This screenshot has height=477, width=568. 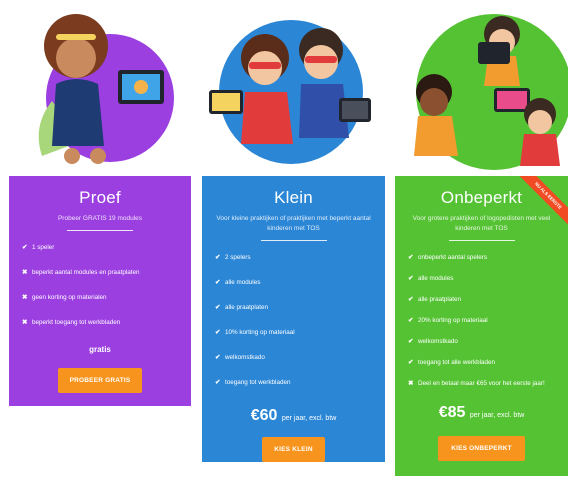 What do you see at coordinates (452, 412) in the screenshot?
I see `price-amount: €85` at bounding box center [452, 412].